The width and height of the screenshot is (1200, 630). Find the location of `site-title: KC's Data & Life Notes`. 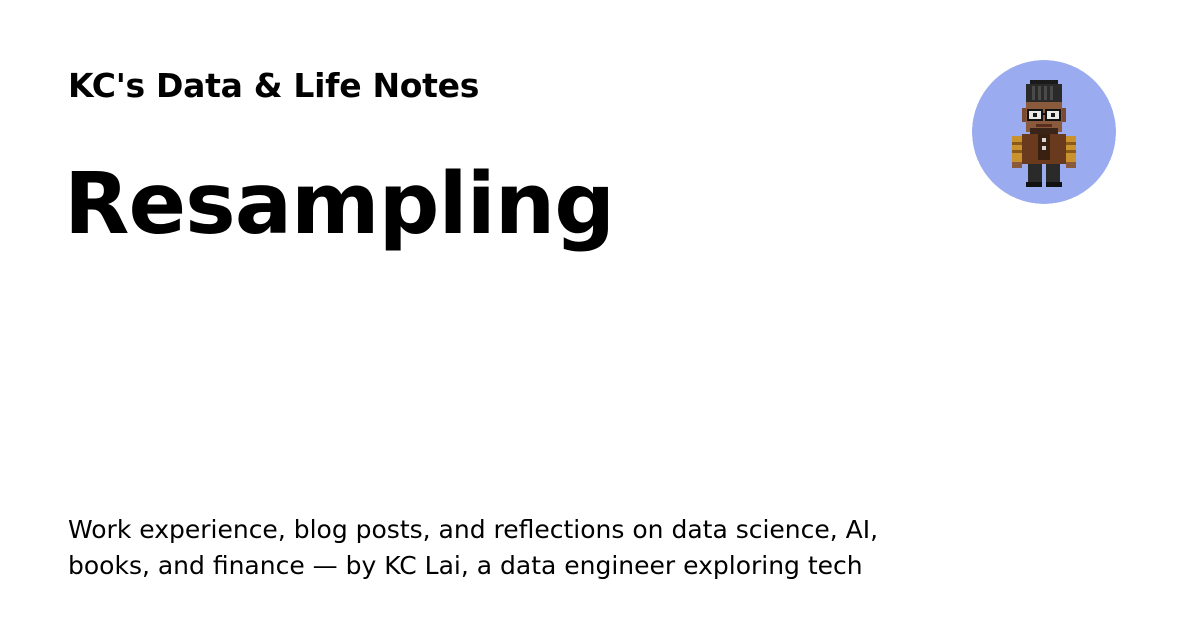

site-title: KC's Data & Life Notes is located at coordinates (274, 85).